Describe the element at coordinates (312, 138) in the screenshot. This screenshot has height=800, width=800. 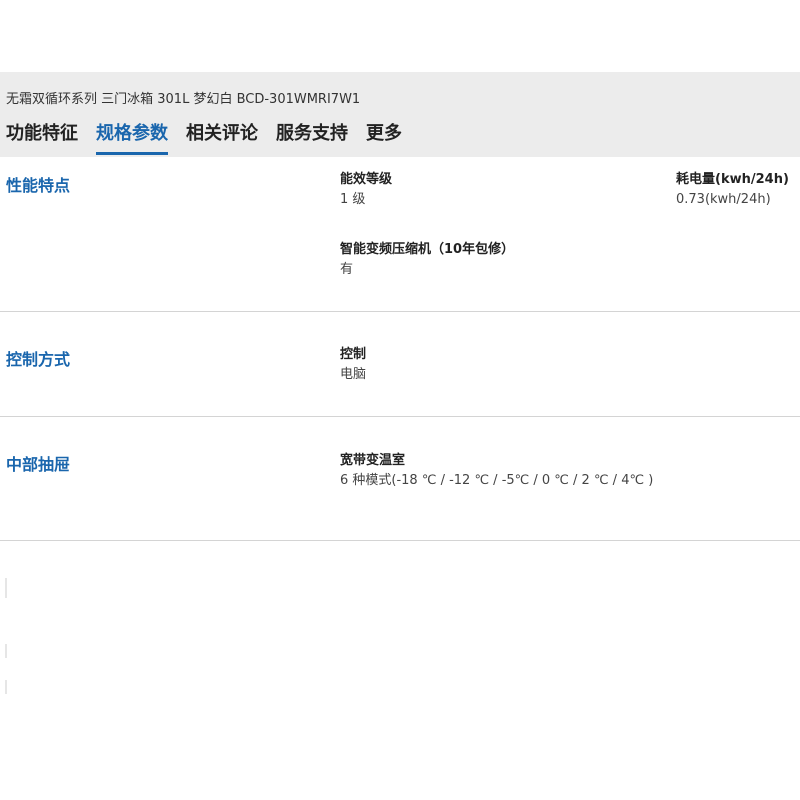
I see `tab-service-support: 服务支持` at that location.